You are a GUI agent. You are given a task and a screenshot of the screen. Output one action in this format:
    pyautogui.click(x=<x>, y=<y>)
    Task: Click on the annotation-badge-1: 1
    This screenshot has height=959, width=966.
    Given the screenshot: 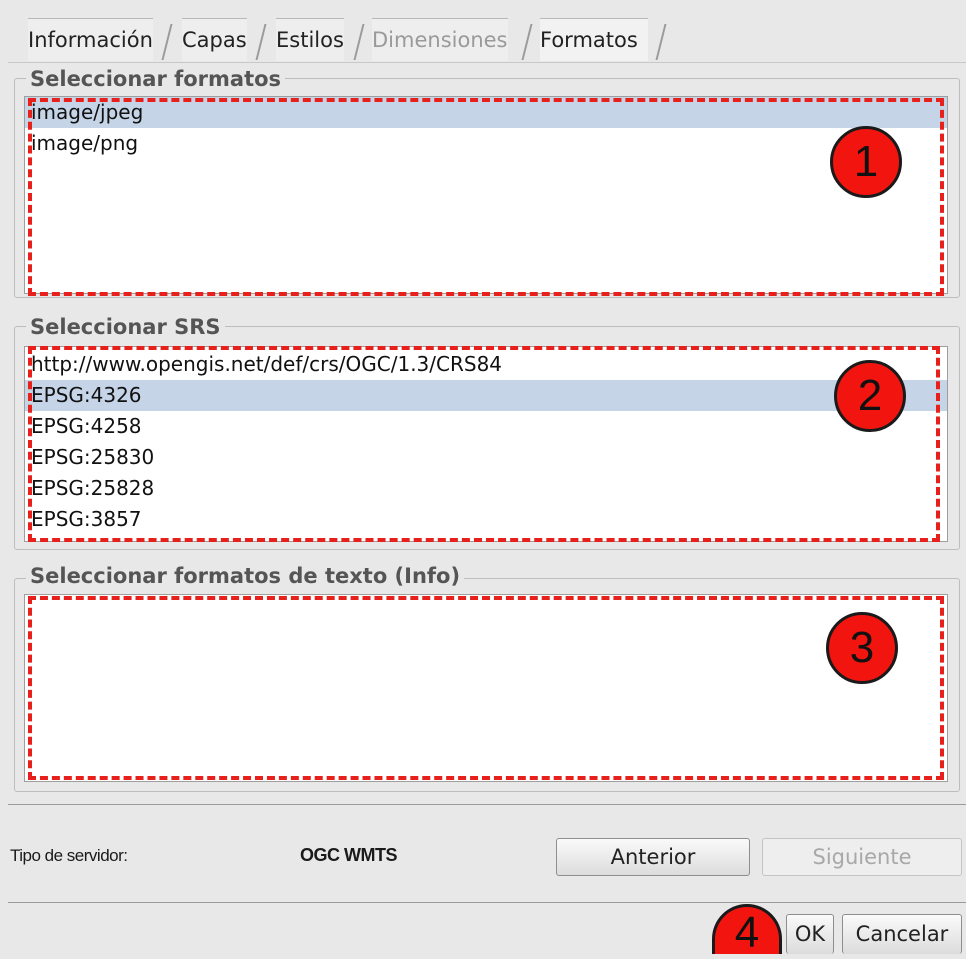 What is the action you would take?
    pyautogui.click(x=866, y=162)
    